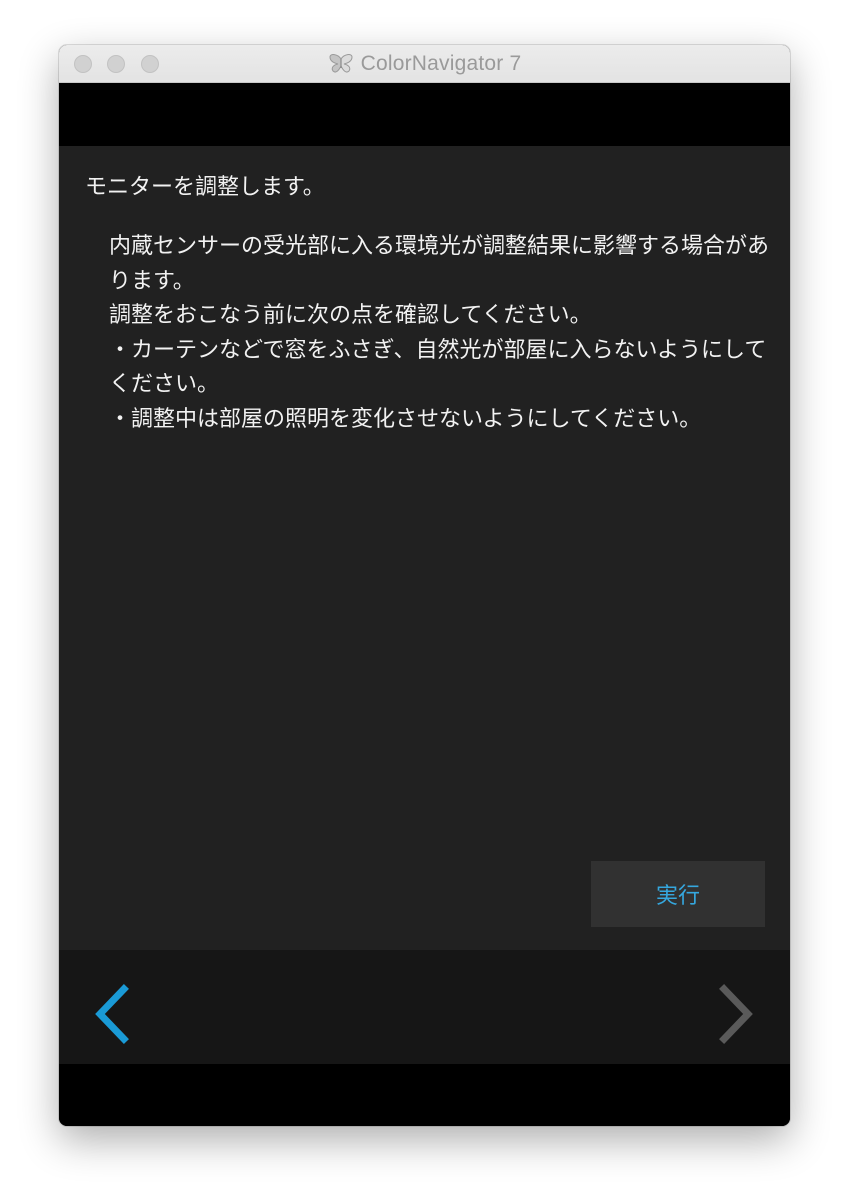 This screenshot has width=849, height=1200. I want to click on footer-band, so click(424, 1095).